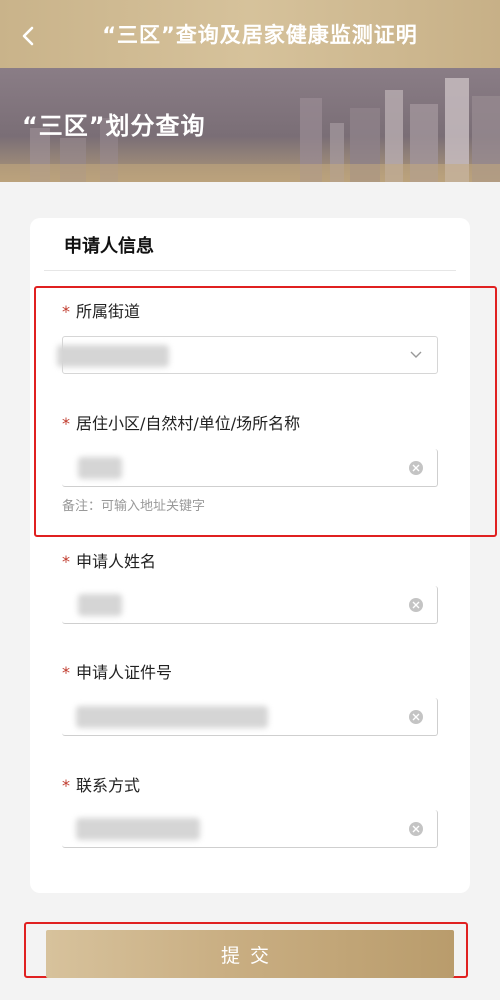  I want to click on banner: “三区”划分查询, so click(250, 125).